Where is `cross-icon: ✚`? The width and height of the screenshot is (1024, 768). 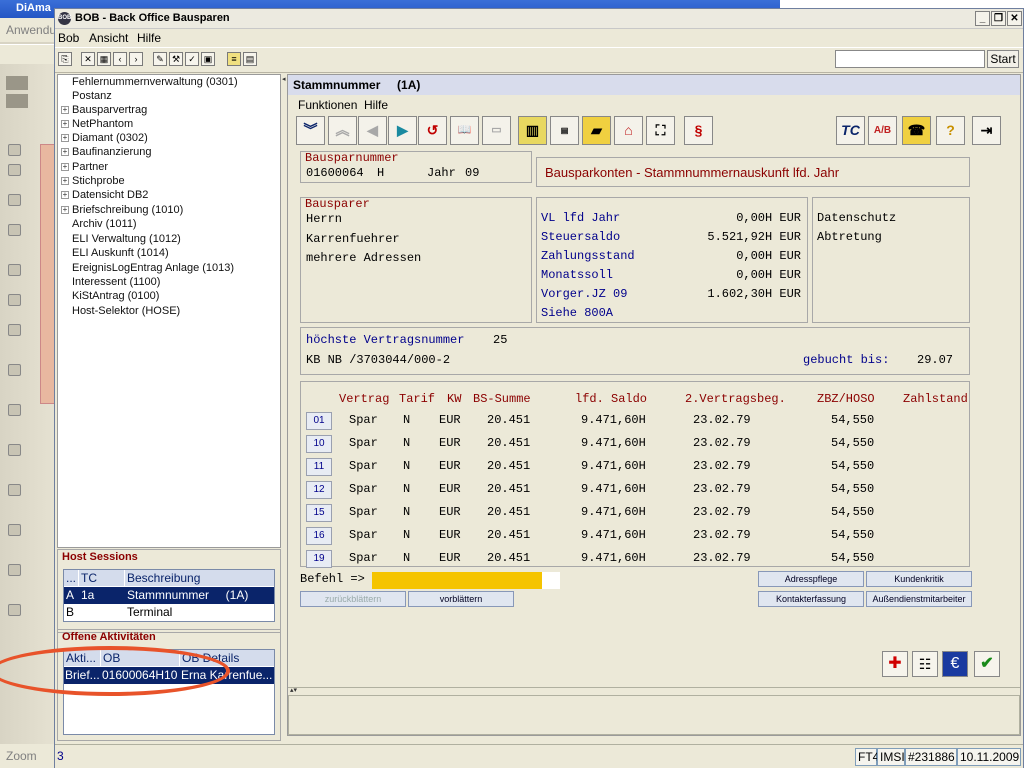 cross-icon: ✚ is located at coordinates (895, 664).